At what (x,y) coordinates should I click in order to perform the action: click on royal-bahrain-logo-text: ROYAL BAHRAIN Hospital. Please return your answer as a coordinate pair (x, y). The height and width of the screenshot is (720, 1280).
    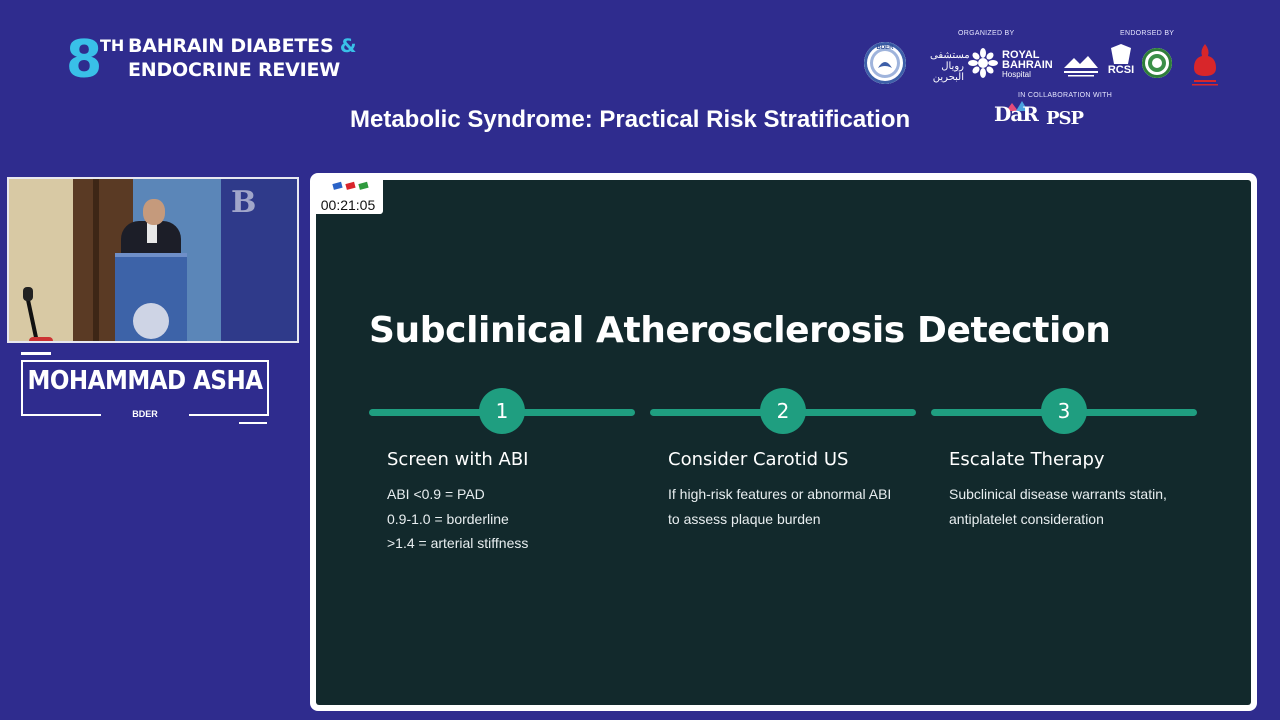
    Looking at the image, I should click on (1027, 64).